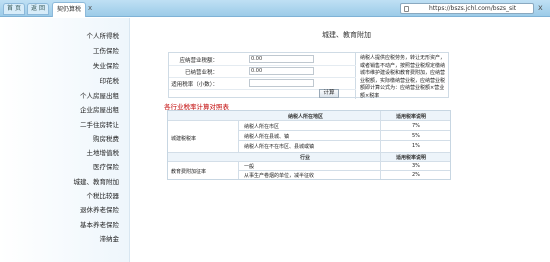 The height and width of the screenshot is (262, 550). I want to click on table-row-label: 纳税人所在县城、镇, so click(267, 137).